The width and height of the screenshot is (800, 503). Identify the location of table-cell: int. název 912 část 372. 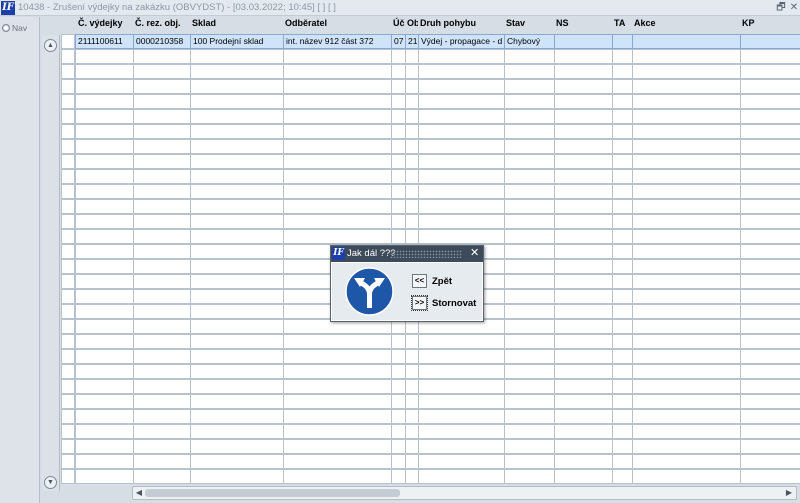
(337, 41).